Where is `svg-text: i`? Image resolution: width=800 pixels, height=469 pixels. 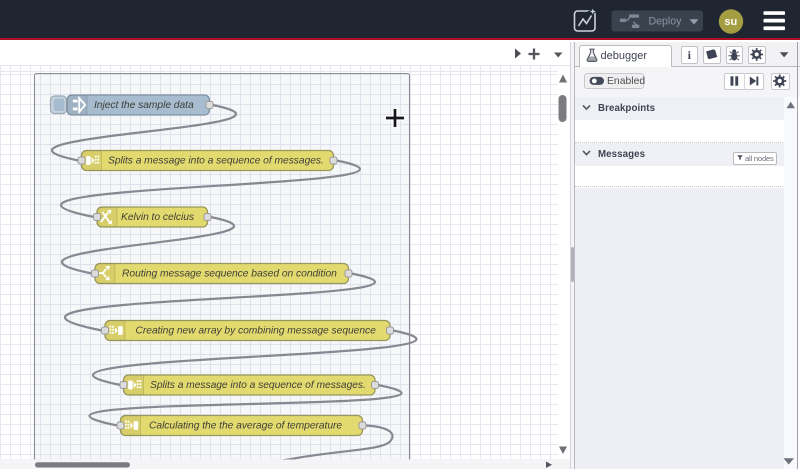
svg-text: i is located at coordinates (690, 55).